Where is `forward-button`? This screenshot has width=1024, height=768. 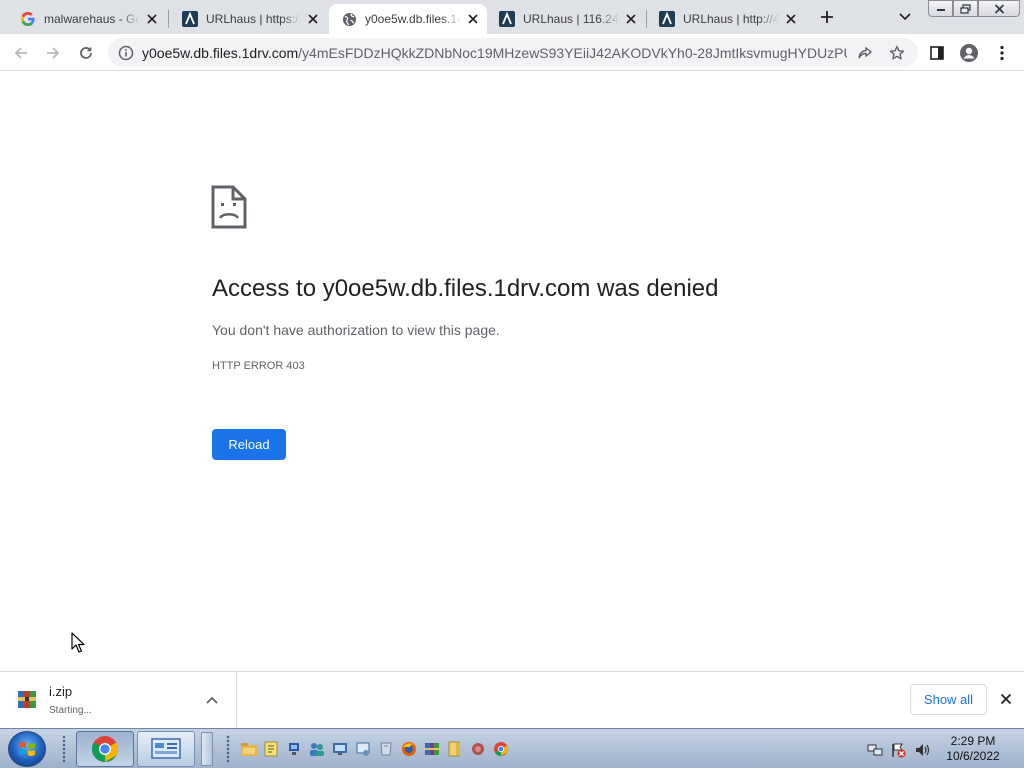 forward-button is located at coordinates (53, 53).